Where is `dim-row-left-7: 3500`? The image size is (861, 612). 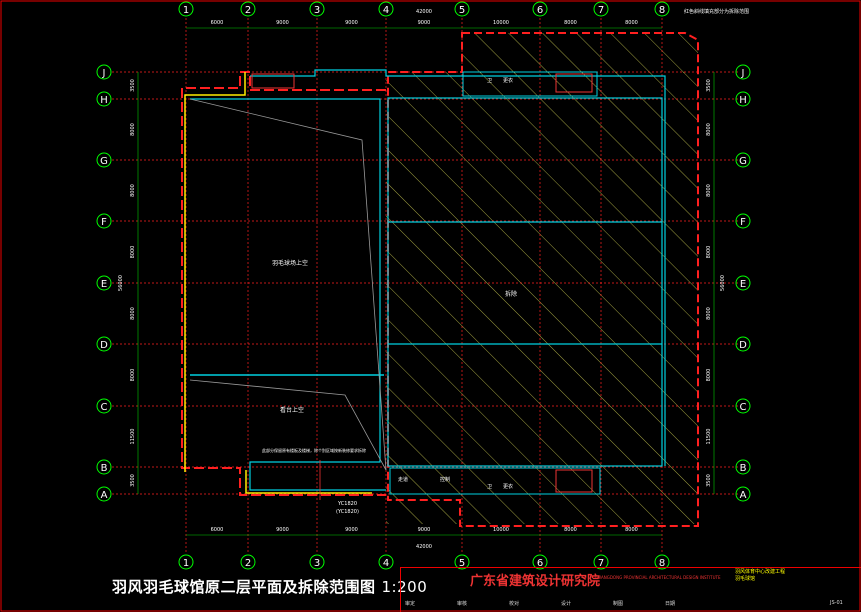
dim-row-left-7: 3500 is located at coordinates (133, 480).